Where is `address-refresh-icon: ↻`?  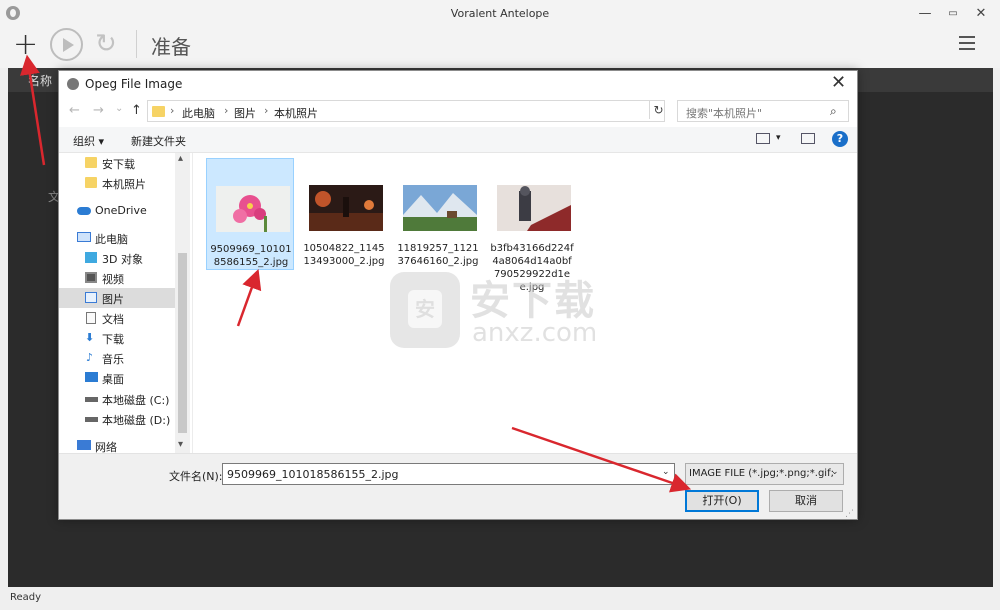
address-refresh-icon: ↻ is located at coordinates (658, 110).